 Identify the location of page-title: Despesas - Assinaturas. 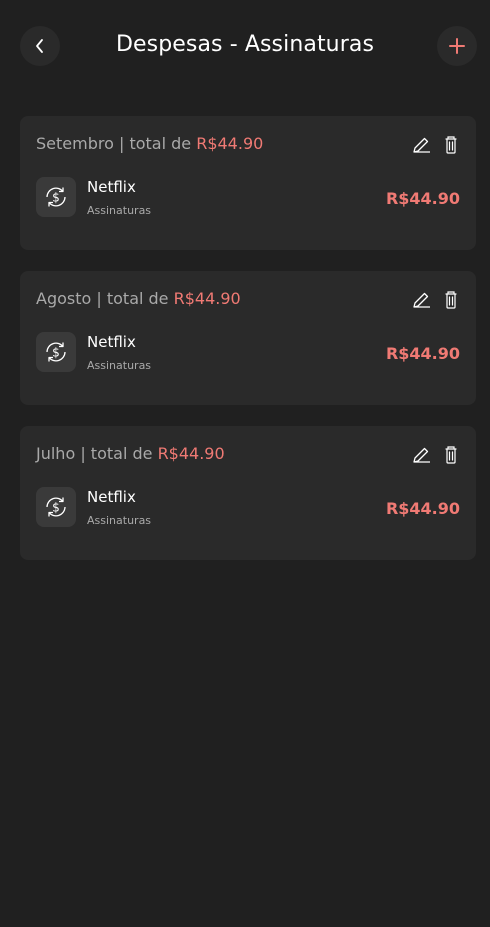
(245, 44).